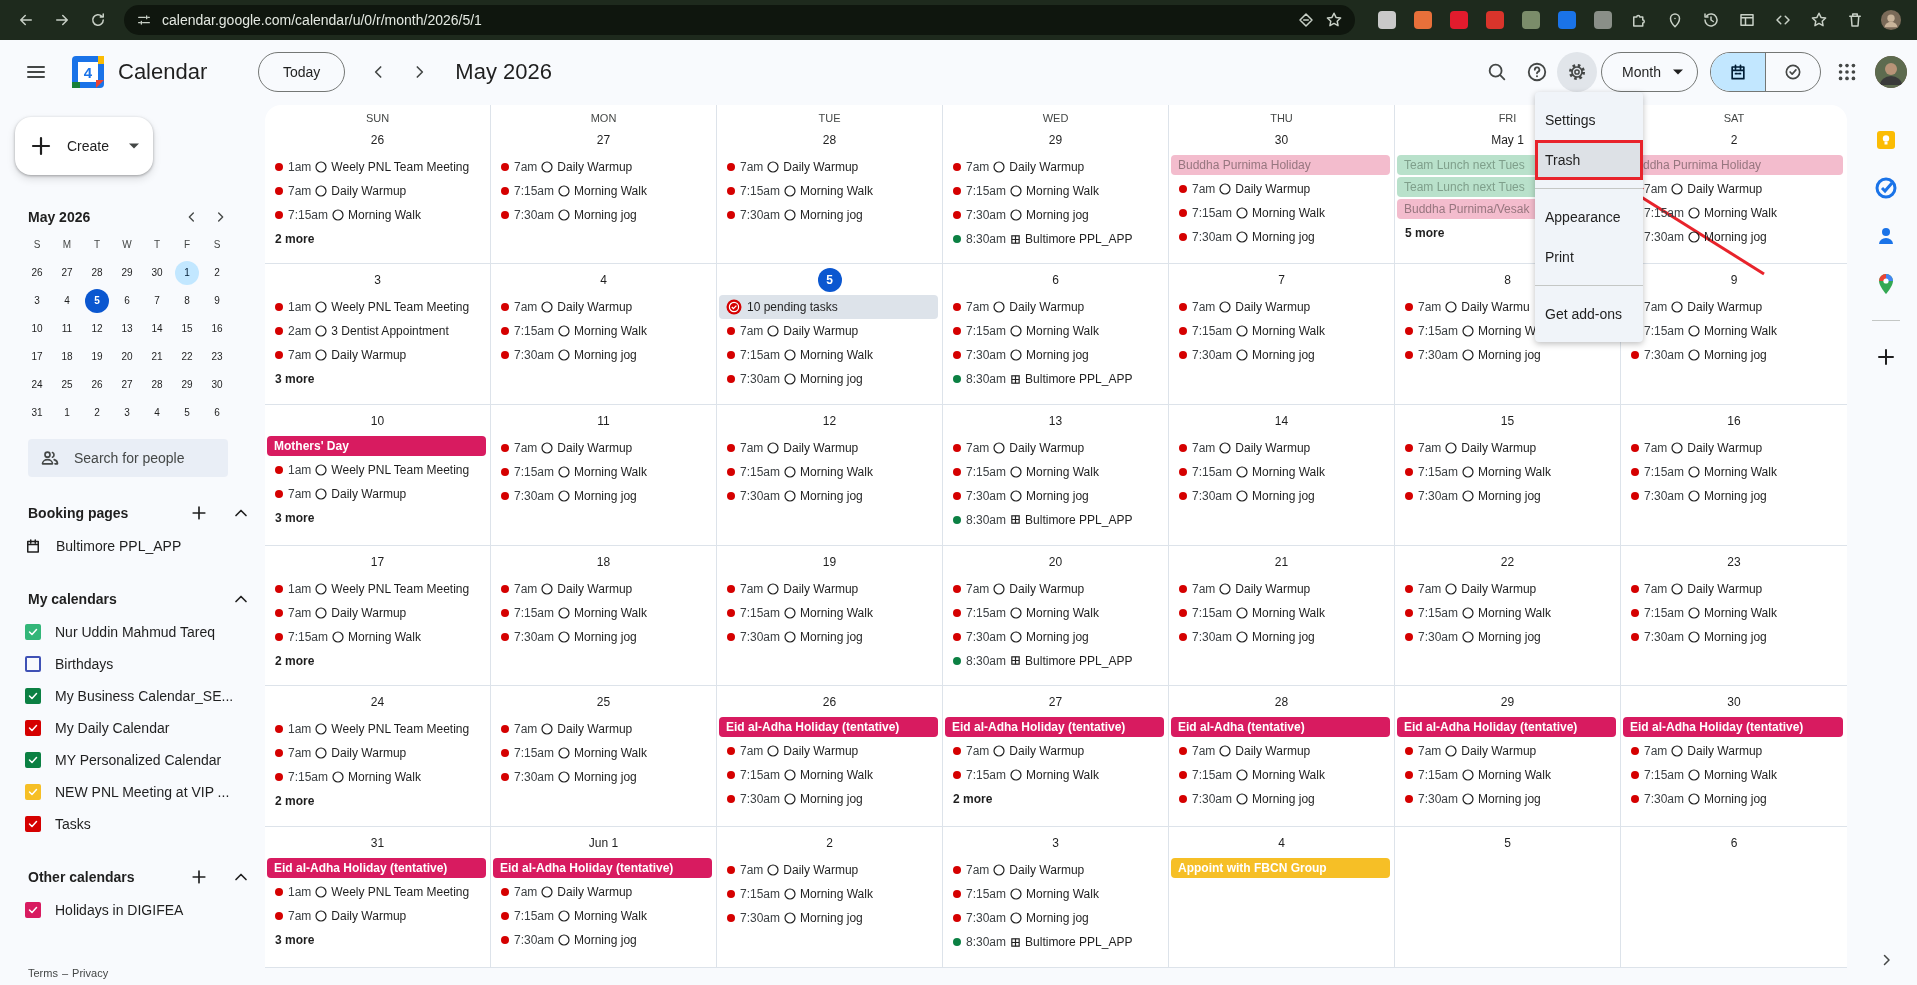 The width and height of the screenshot is (1917, 985). Describe the element at coordinates (97, 357) in the screenshot. I see `mini-calendar-day: 19` at that location.